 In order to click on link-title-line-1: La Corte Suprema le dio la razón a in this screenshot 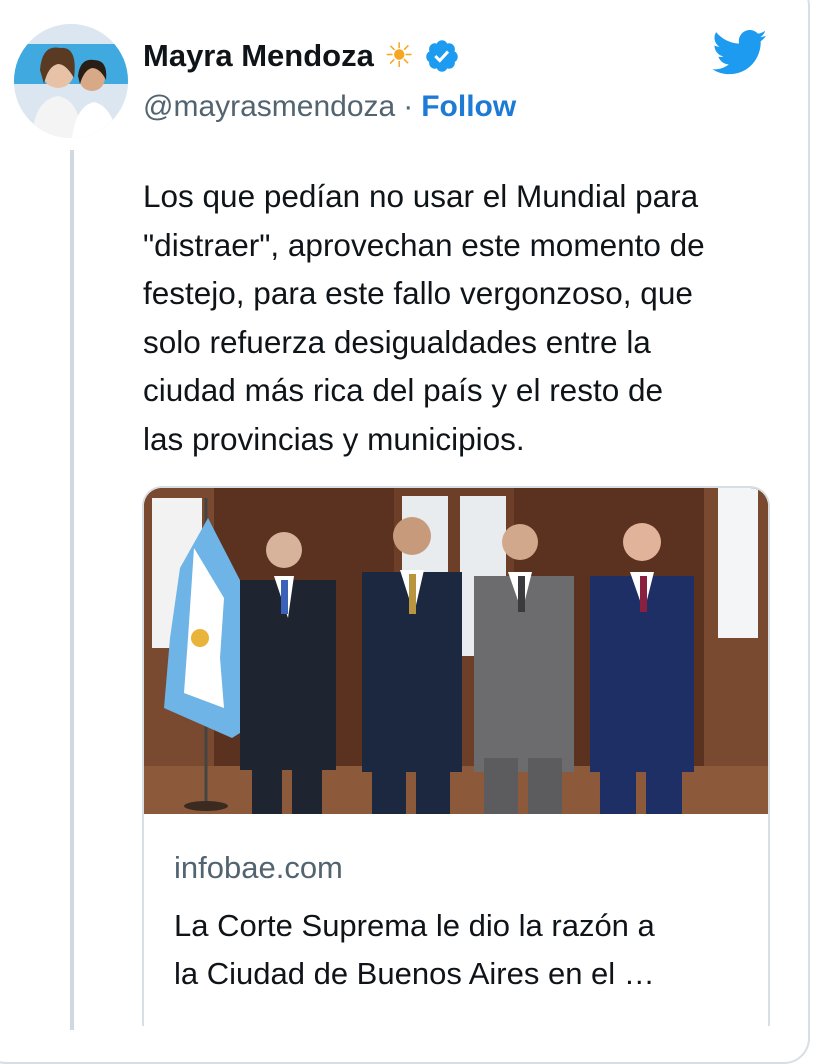, I will do `click(414, 925)`.